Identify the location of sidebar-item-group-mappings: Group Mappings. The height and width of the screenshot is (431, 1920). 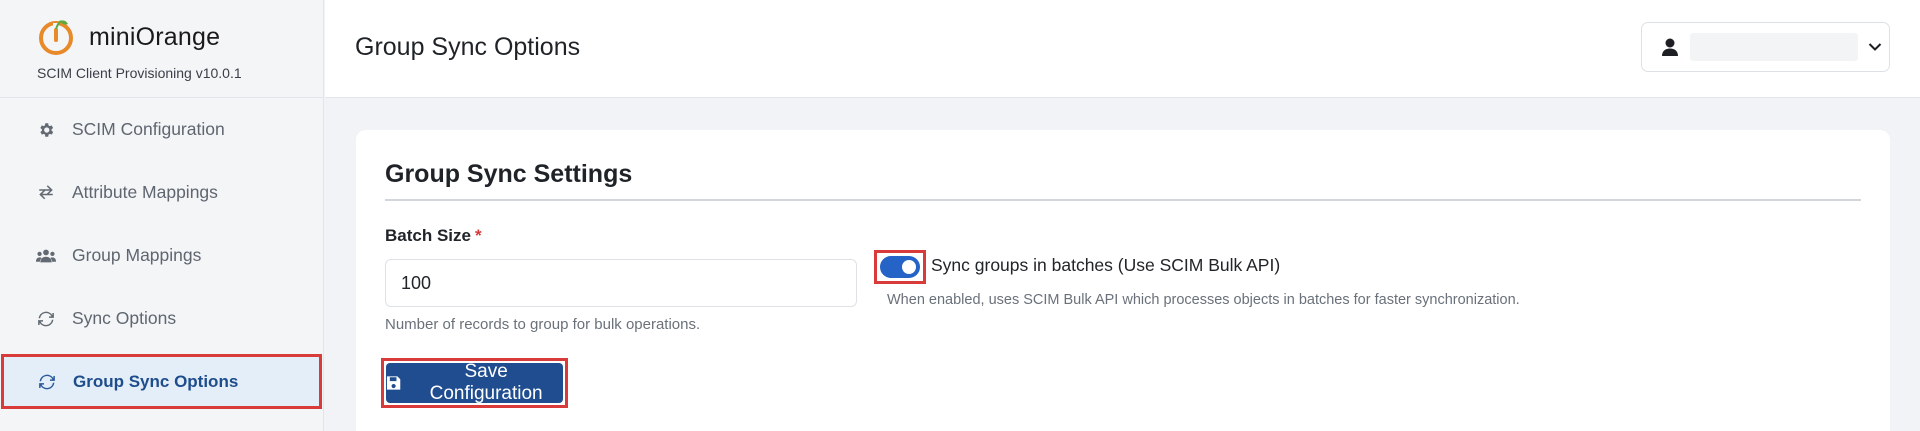
(161, 255).